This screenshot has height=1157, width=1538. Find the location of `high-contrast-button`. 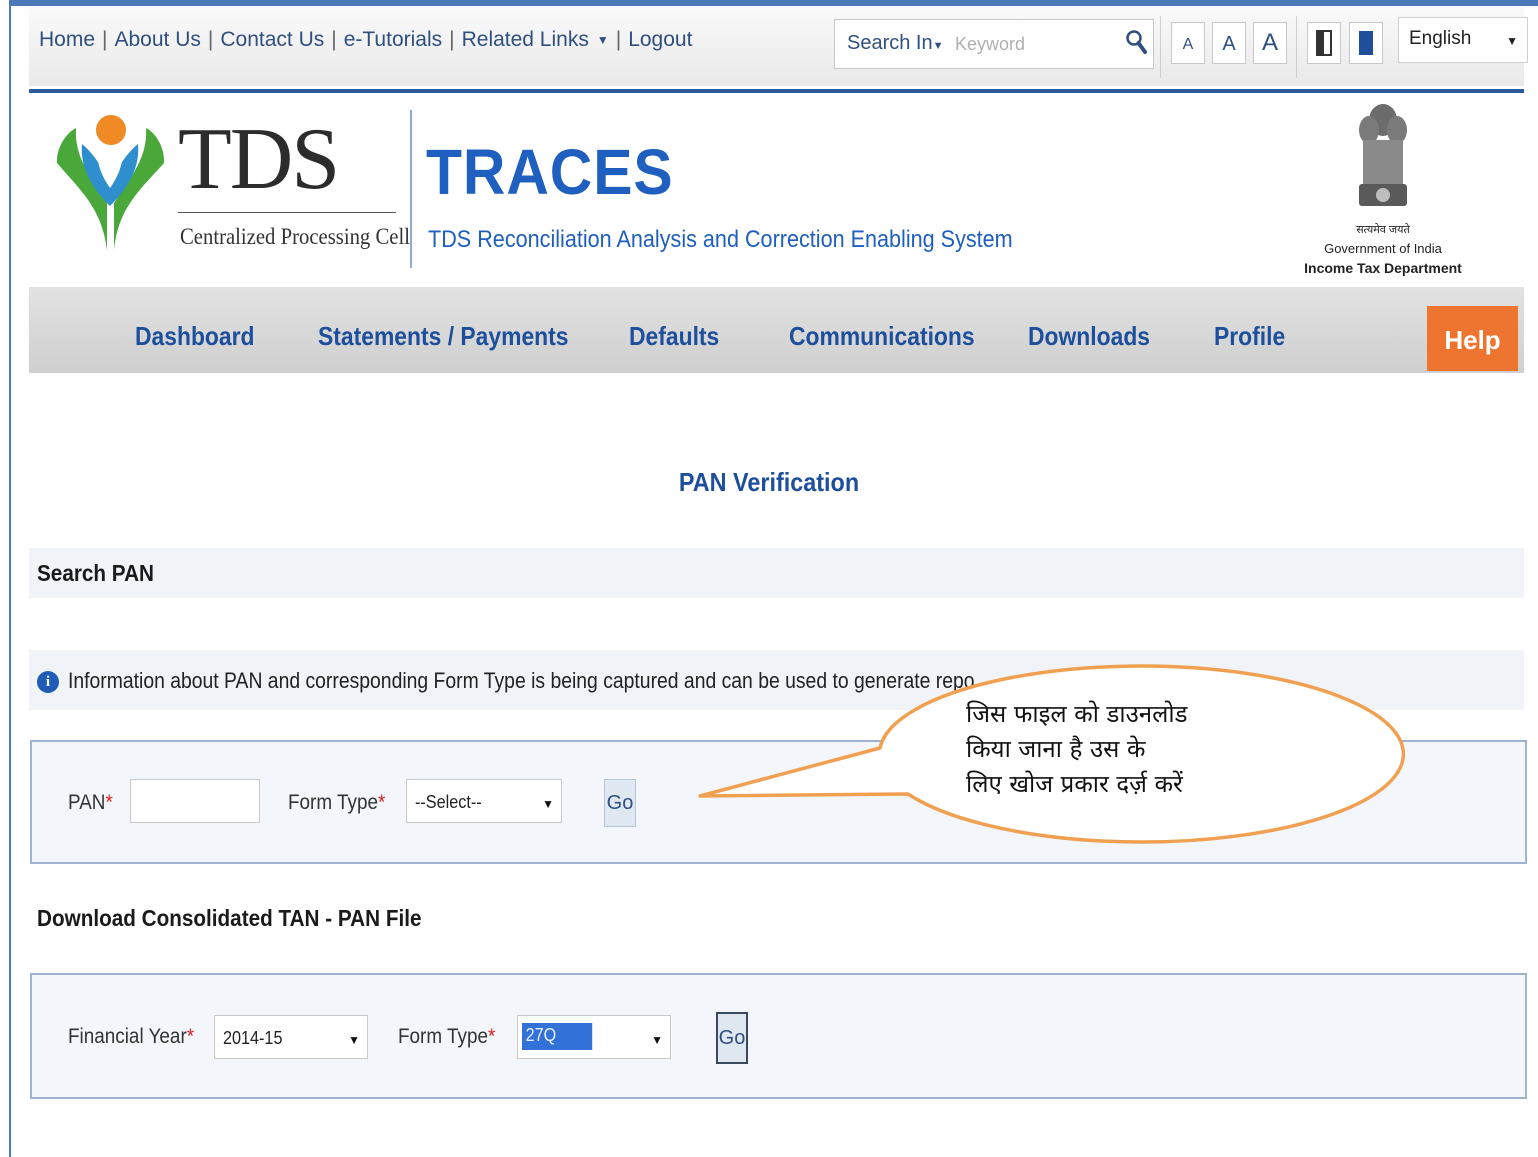

high-contrast-button is located at coordinates (1324, 43).